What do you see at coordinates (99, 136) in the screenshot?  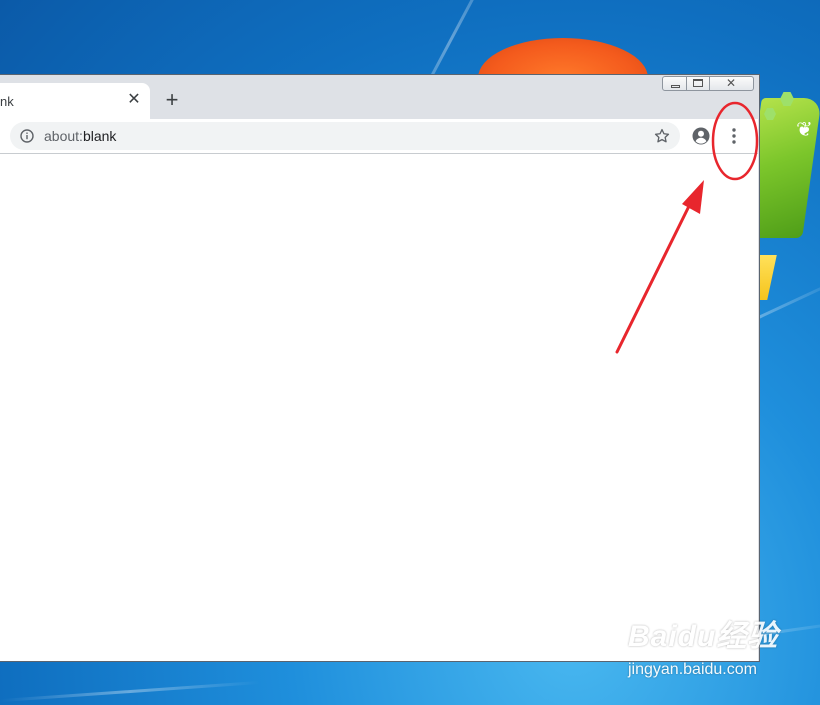 I see `url-path: blank` at bounding box center [99, 136].